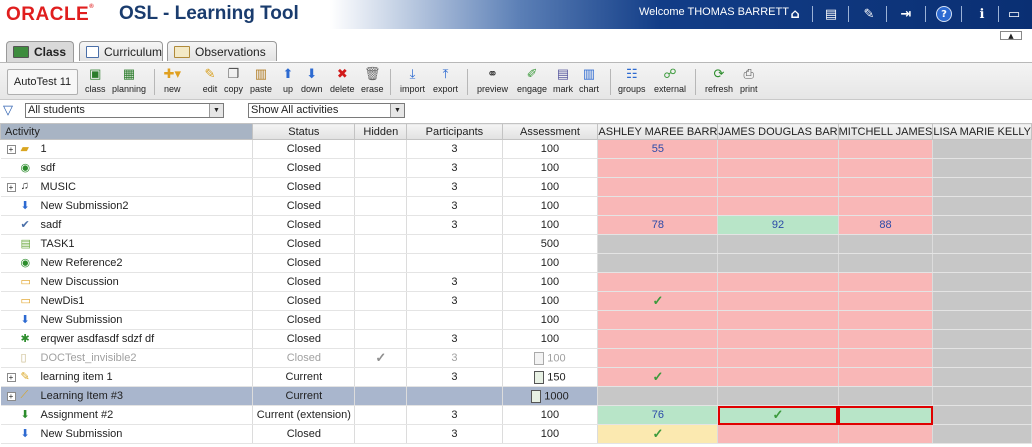 The image size is (1032, 447). I want to click on students-filter-select: All students ▼, so click(124, 110).